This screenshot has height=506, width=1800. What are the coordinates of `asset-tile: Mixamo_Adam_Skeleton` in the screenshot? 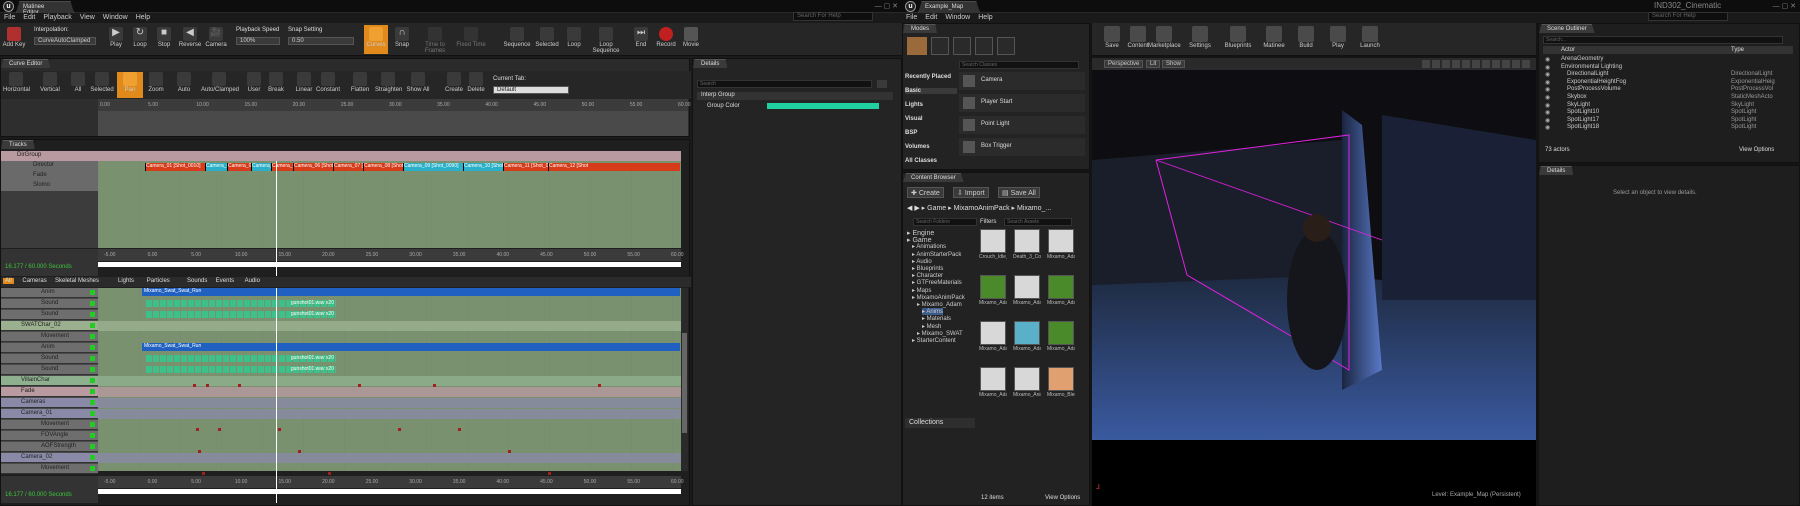 It's located at (1027, 339).